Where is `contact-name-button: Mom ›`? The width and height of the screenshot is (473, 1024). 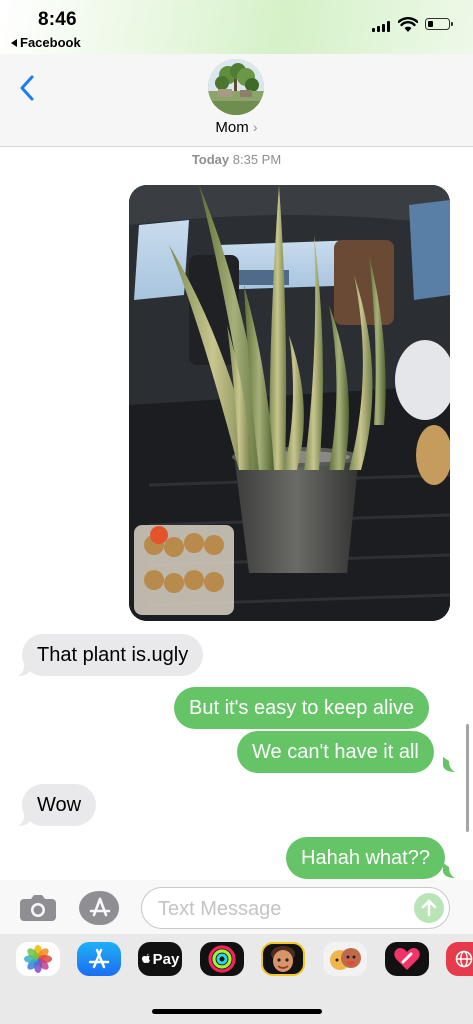 contact-name-button: Mom › is located at coordinates (236, 127).